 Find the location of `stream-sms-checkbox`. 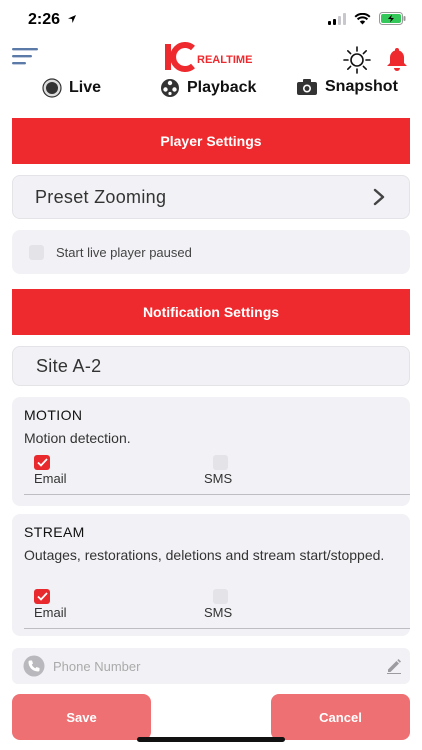

stream-sms-checkbox is located at coordinates (220, 596).